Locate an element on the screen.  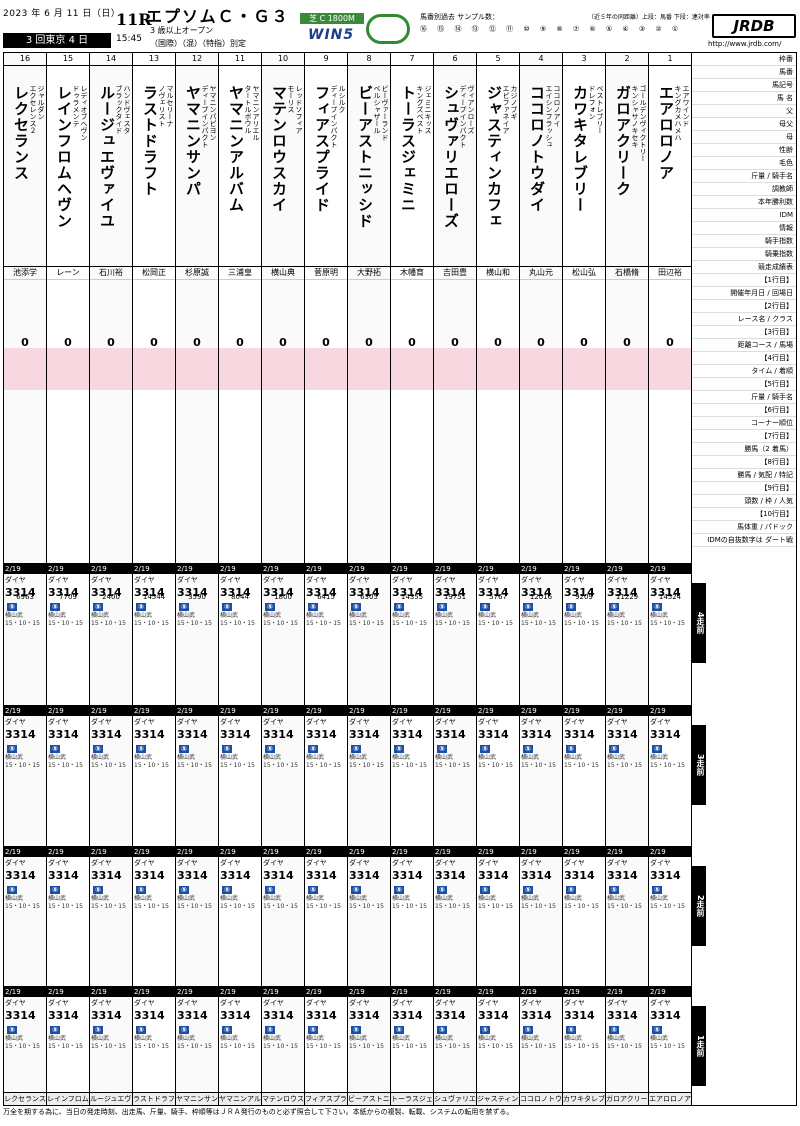
legend-label: 馬体重 / パドック is located at coordinates (744, 527).